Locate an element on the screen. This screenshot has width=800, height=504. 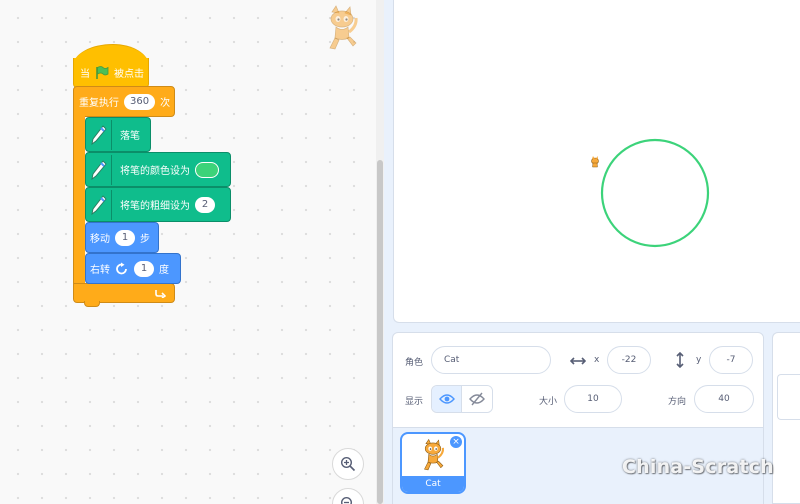
show-sprite-toggle is located at coordinates (462, 399).